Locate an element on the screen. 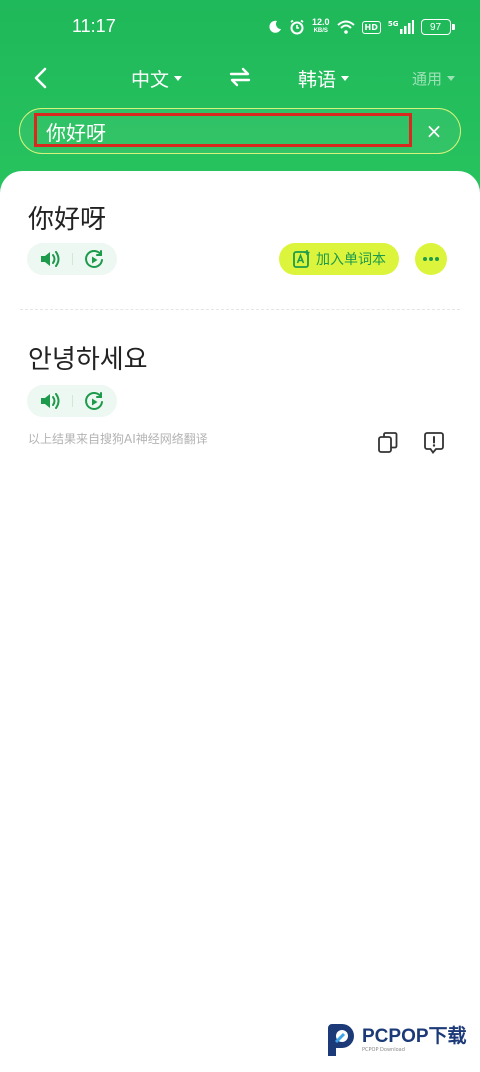 This screenshot has width=480, height=1072. source-language-select: 中文 is located at coordinates (157, 78).